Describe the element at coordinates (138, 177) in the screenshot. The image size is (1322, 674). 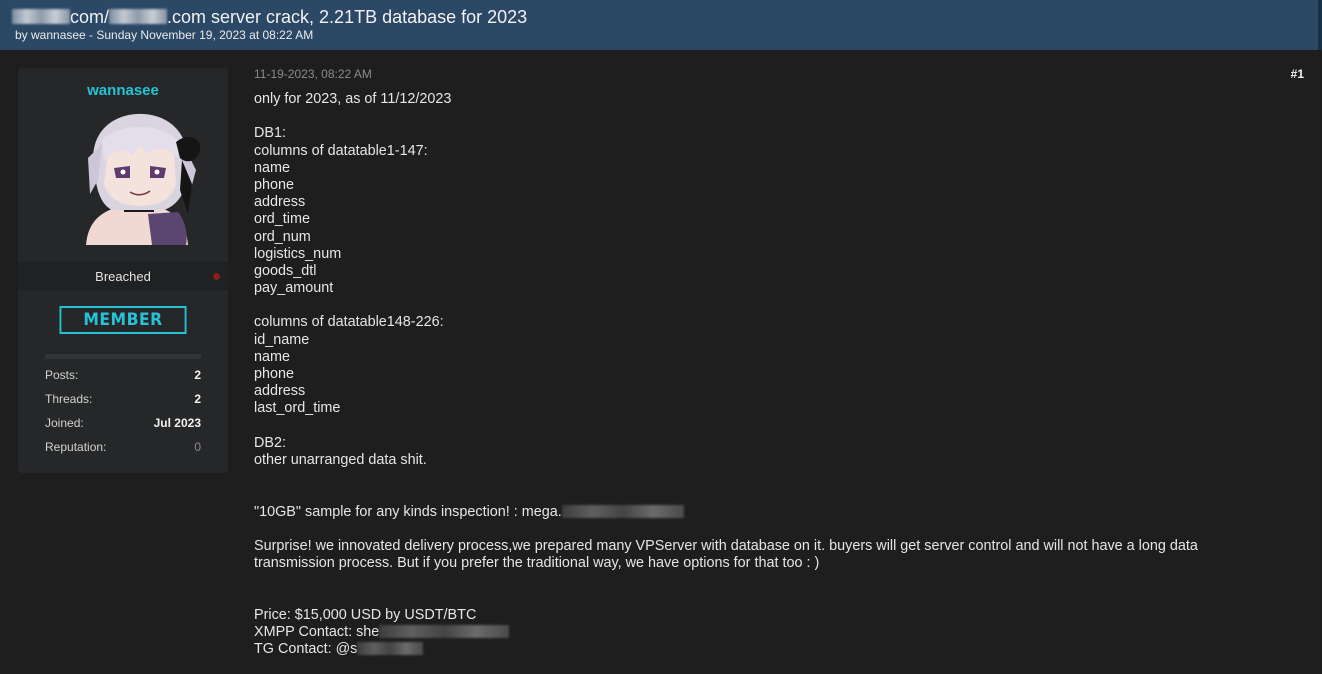
I see `avatar` at that location.